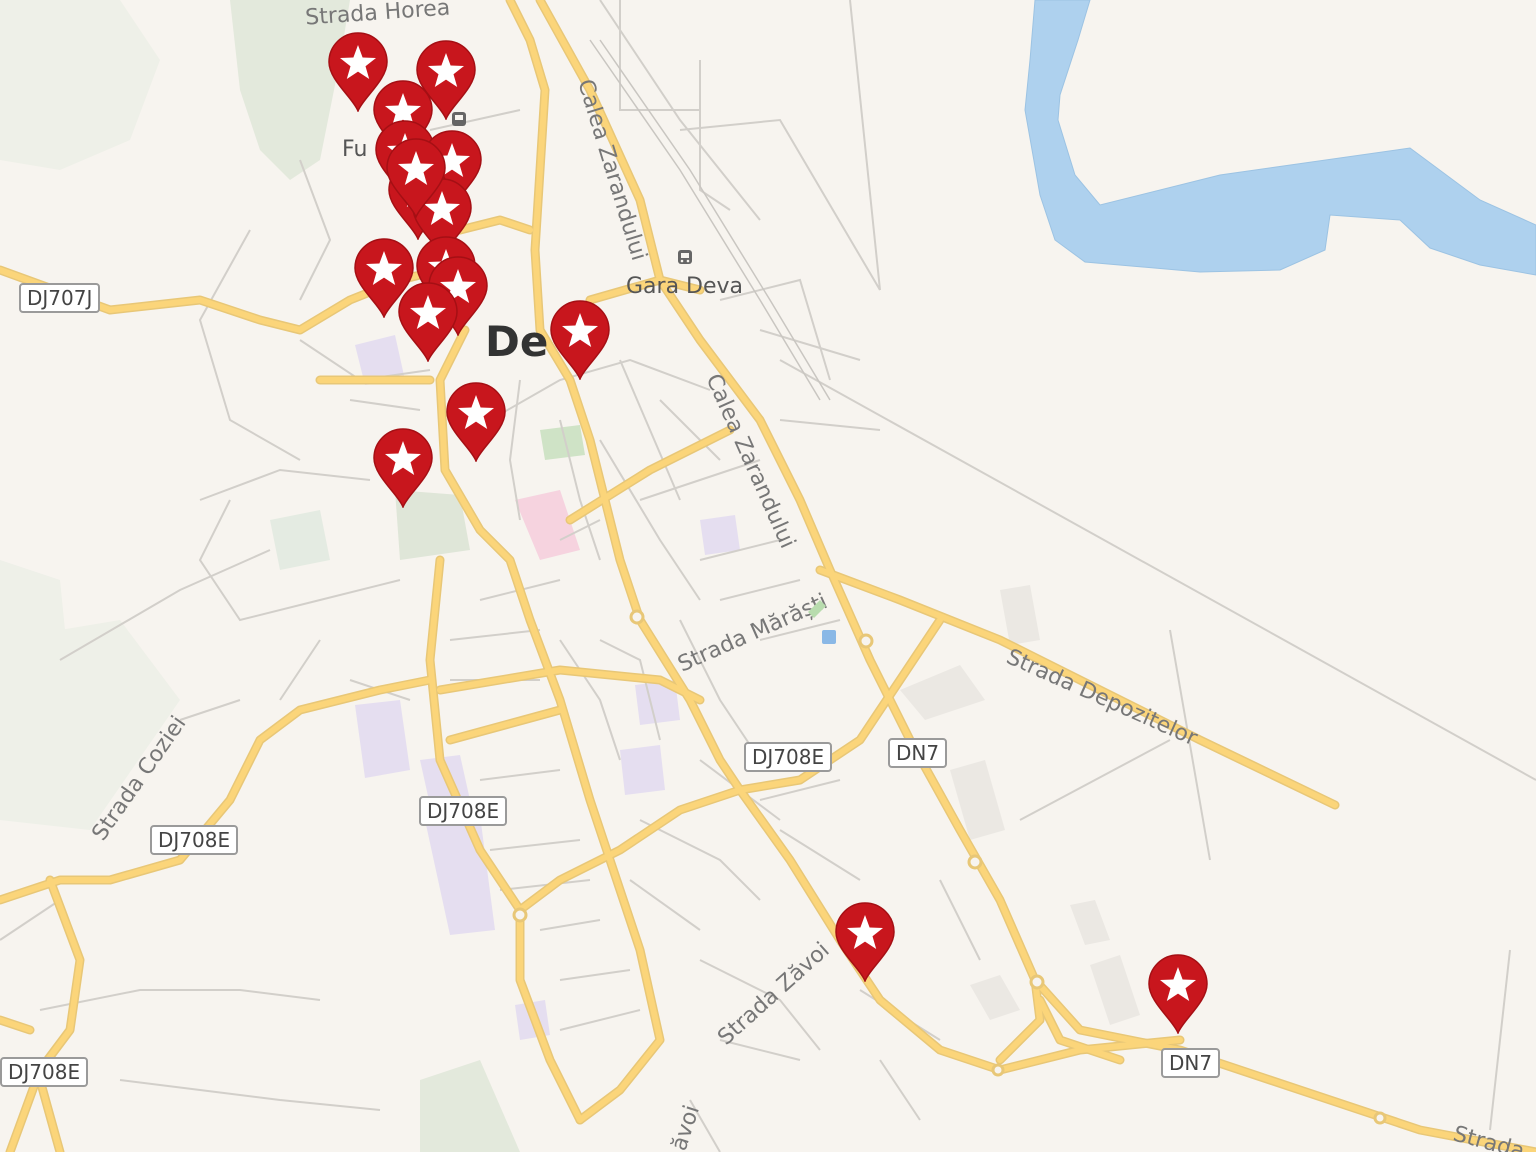  Describe the element at coordinates (60, 298) in the screenshot. I see `road-shield-dj707j: DJ707J` at that location.